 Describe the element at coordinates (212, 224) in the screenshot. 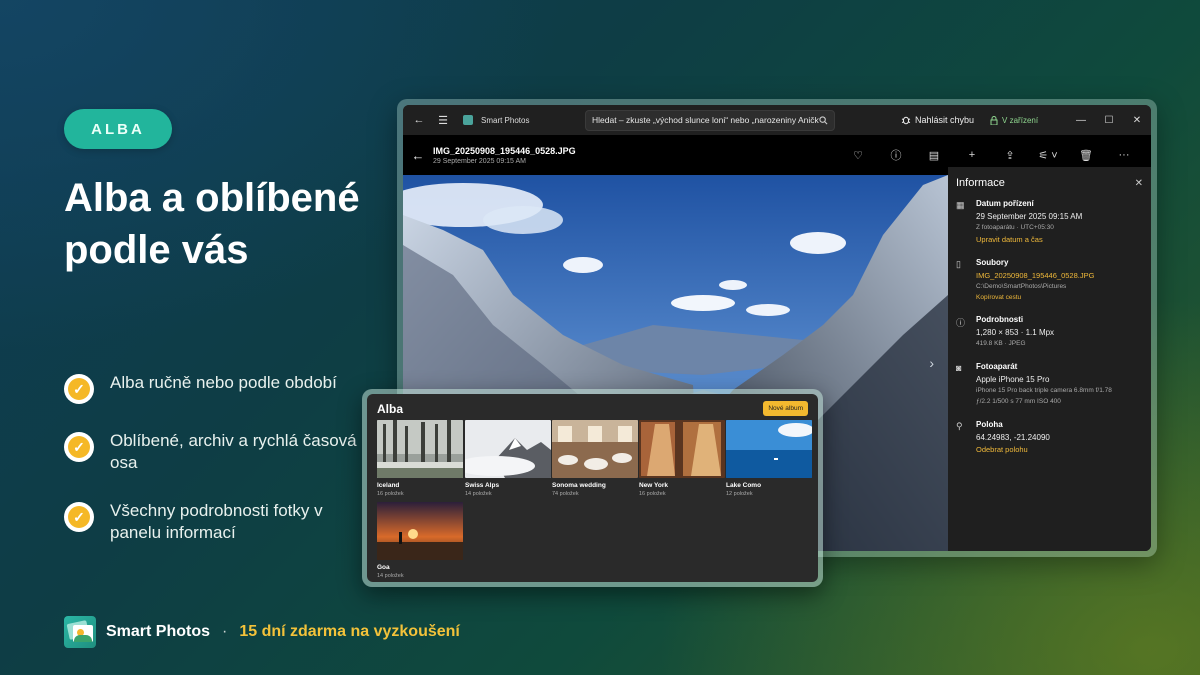

I see `headline: Alba a oblíbené podle vás` at that location.